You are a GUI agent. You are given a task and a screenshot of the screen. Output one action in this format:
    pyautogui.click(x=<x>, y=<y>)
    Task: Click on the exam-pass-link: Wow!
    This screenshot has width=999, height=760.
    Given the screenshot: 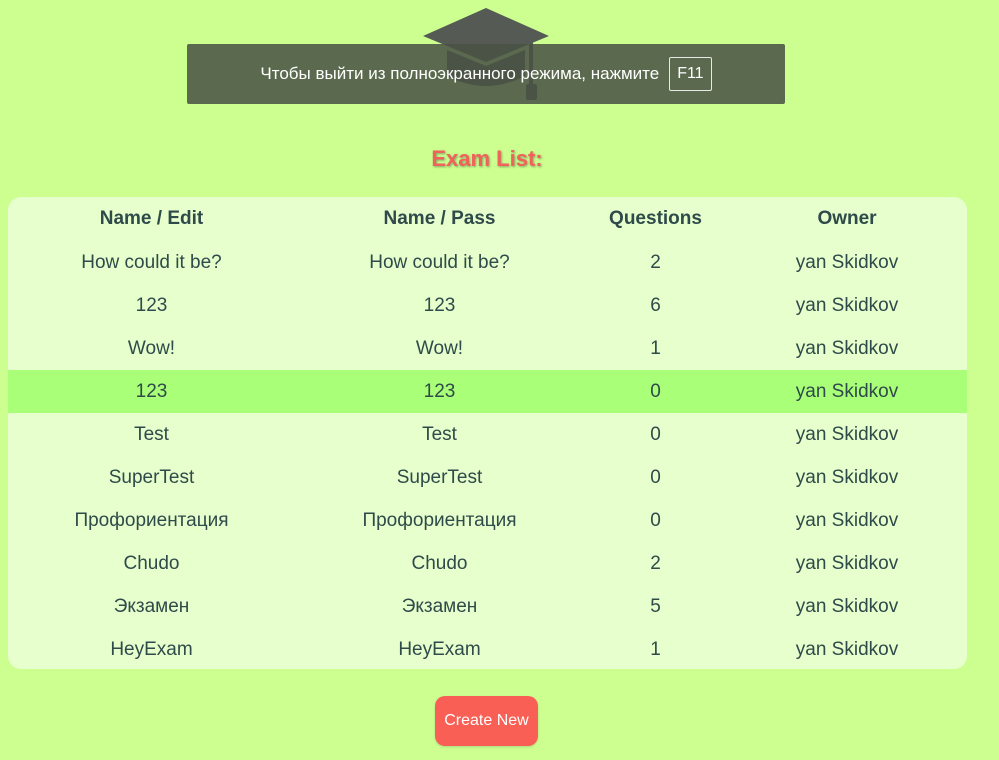 What is the action you would take?
    pyautogui.click(x=439, y=348)
    